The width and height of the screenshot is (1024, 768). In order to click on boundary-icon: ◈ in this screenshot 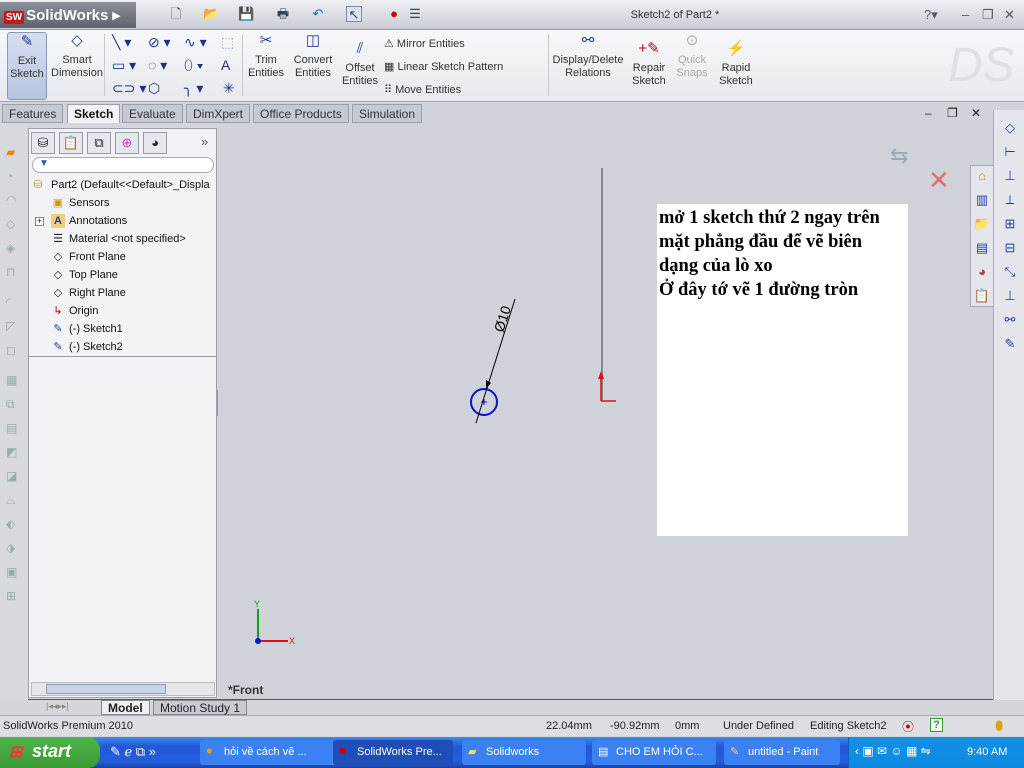, I will do `click(14, 248)`.